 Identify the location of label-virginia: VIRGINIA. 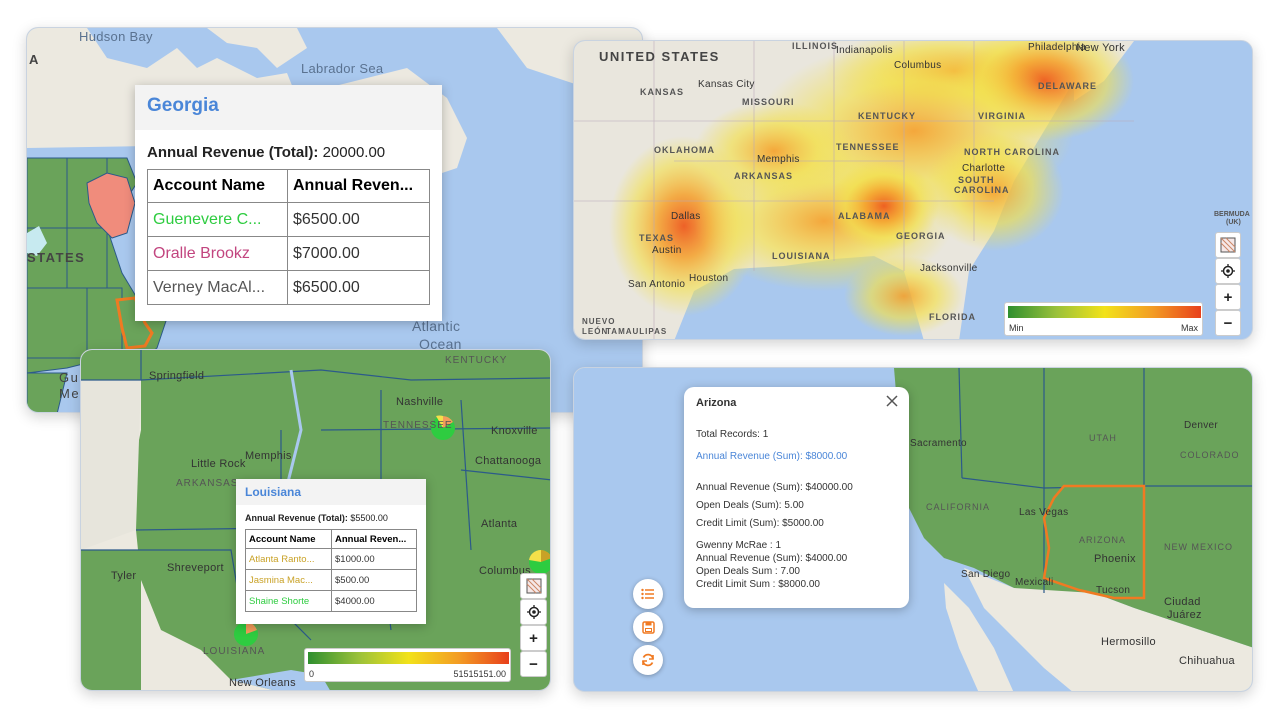
(1002, 116).